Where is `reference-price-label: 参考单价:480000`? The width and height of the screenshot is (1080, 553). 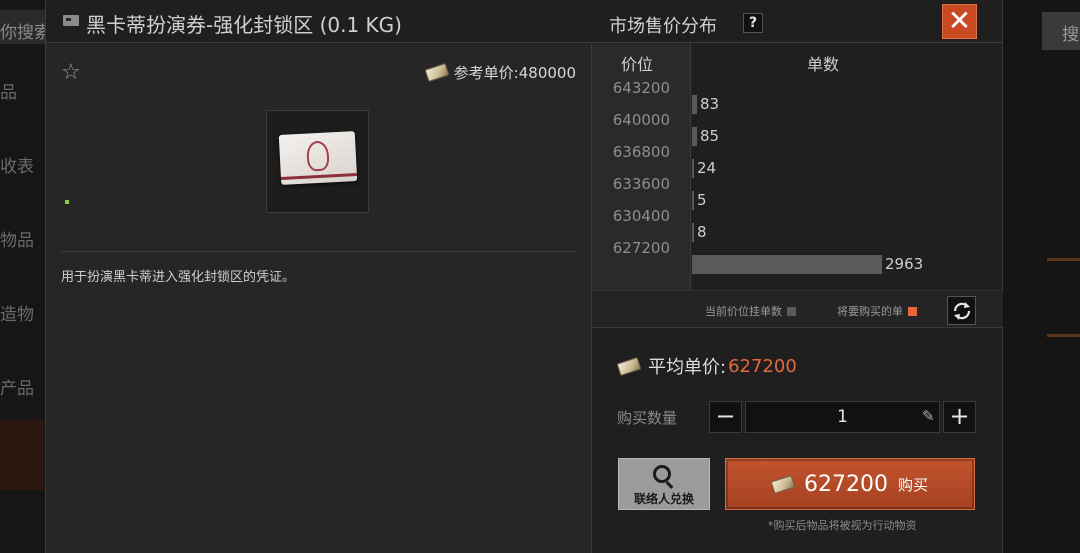
reference-price-label: 参考单价:480000 is located at coordinates (514, 73).